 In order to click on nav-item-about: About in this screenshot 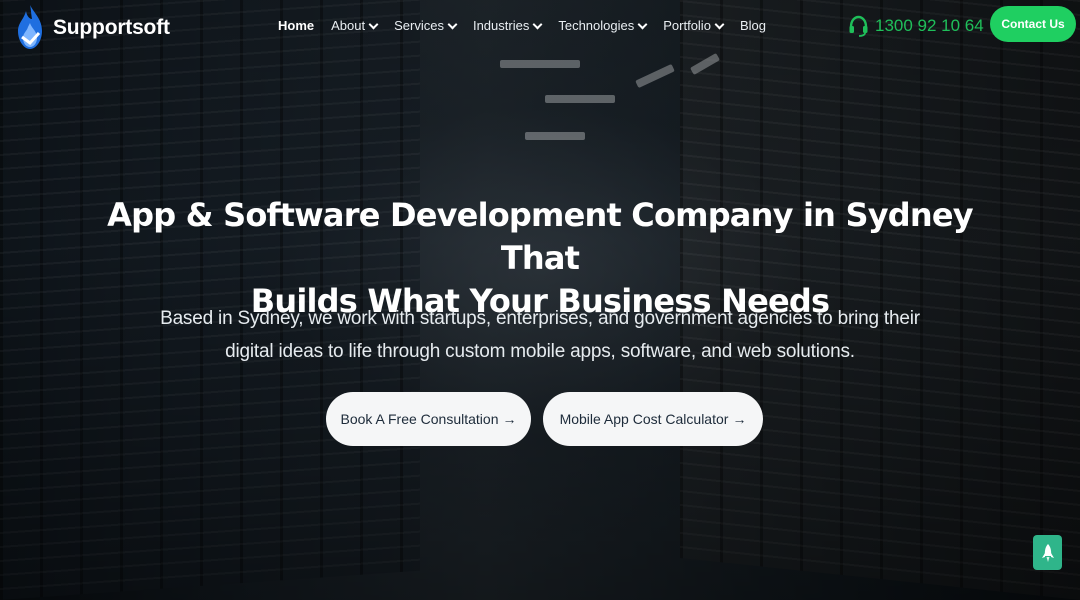, I will do `click(355, 25)`.